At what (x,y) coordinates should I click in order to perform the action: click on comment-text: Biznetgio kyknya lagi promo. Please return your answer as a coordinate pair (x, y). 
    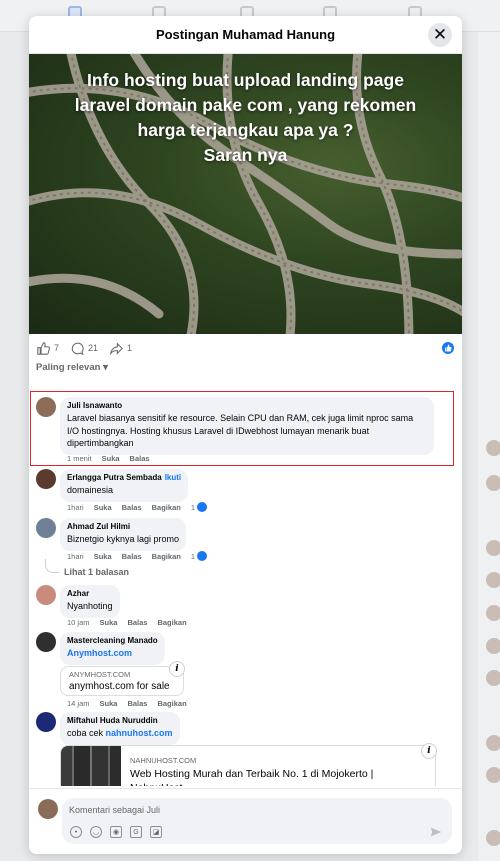
    Looking at the image, I should click on (123, 539).